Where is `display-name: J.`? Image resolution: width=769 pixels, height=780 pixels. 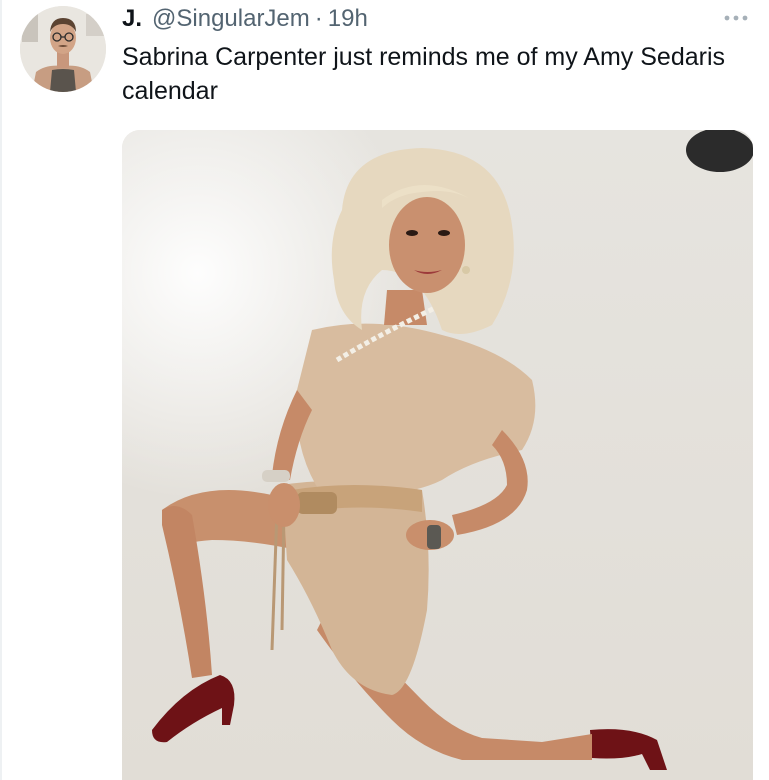
display-name: J. is located at coordinates (132, 19).